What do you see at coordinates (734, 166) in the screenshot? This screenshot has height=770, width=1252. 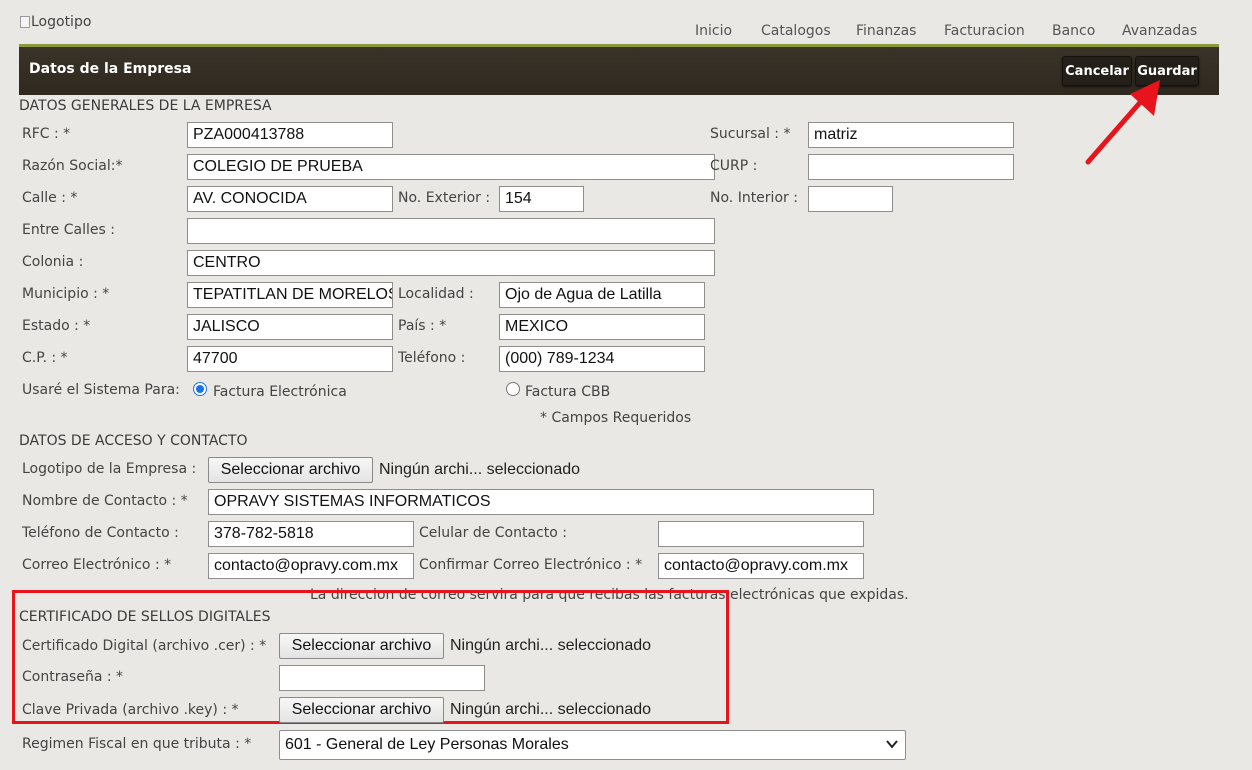 I see `curp-label: CURP :` at bounding box center [734, 166].